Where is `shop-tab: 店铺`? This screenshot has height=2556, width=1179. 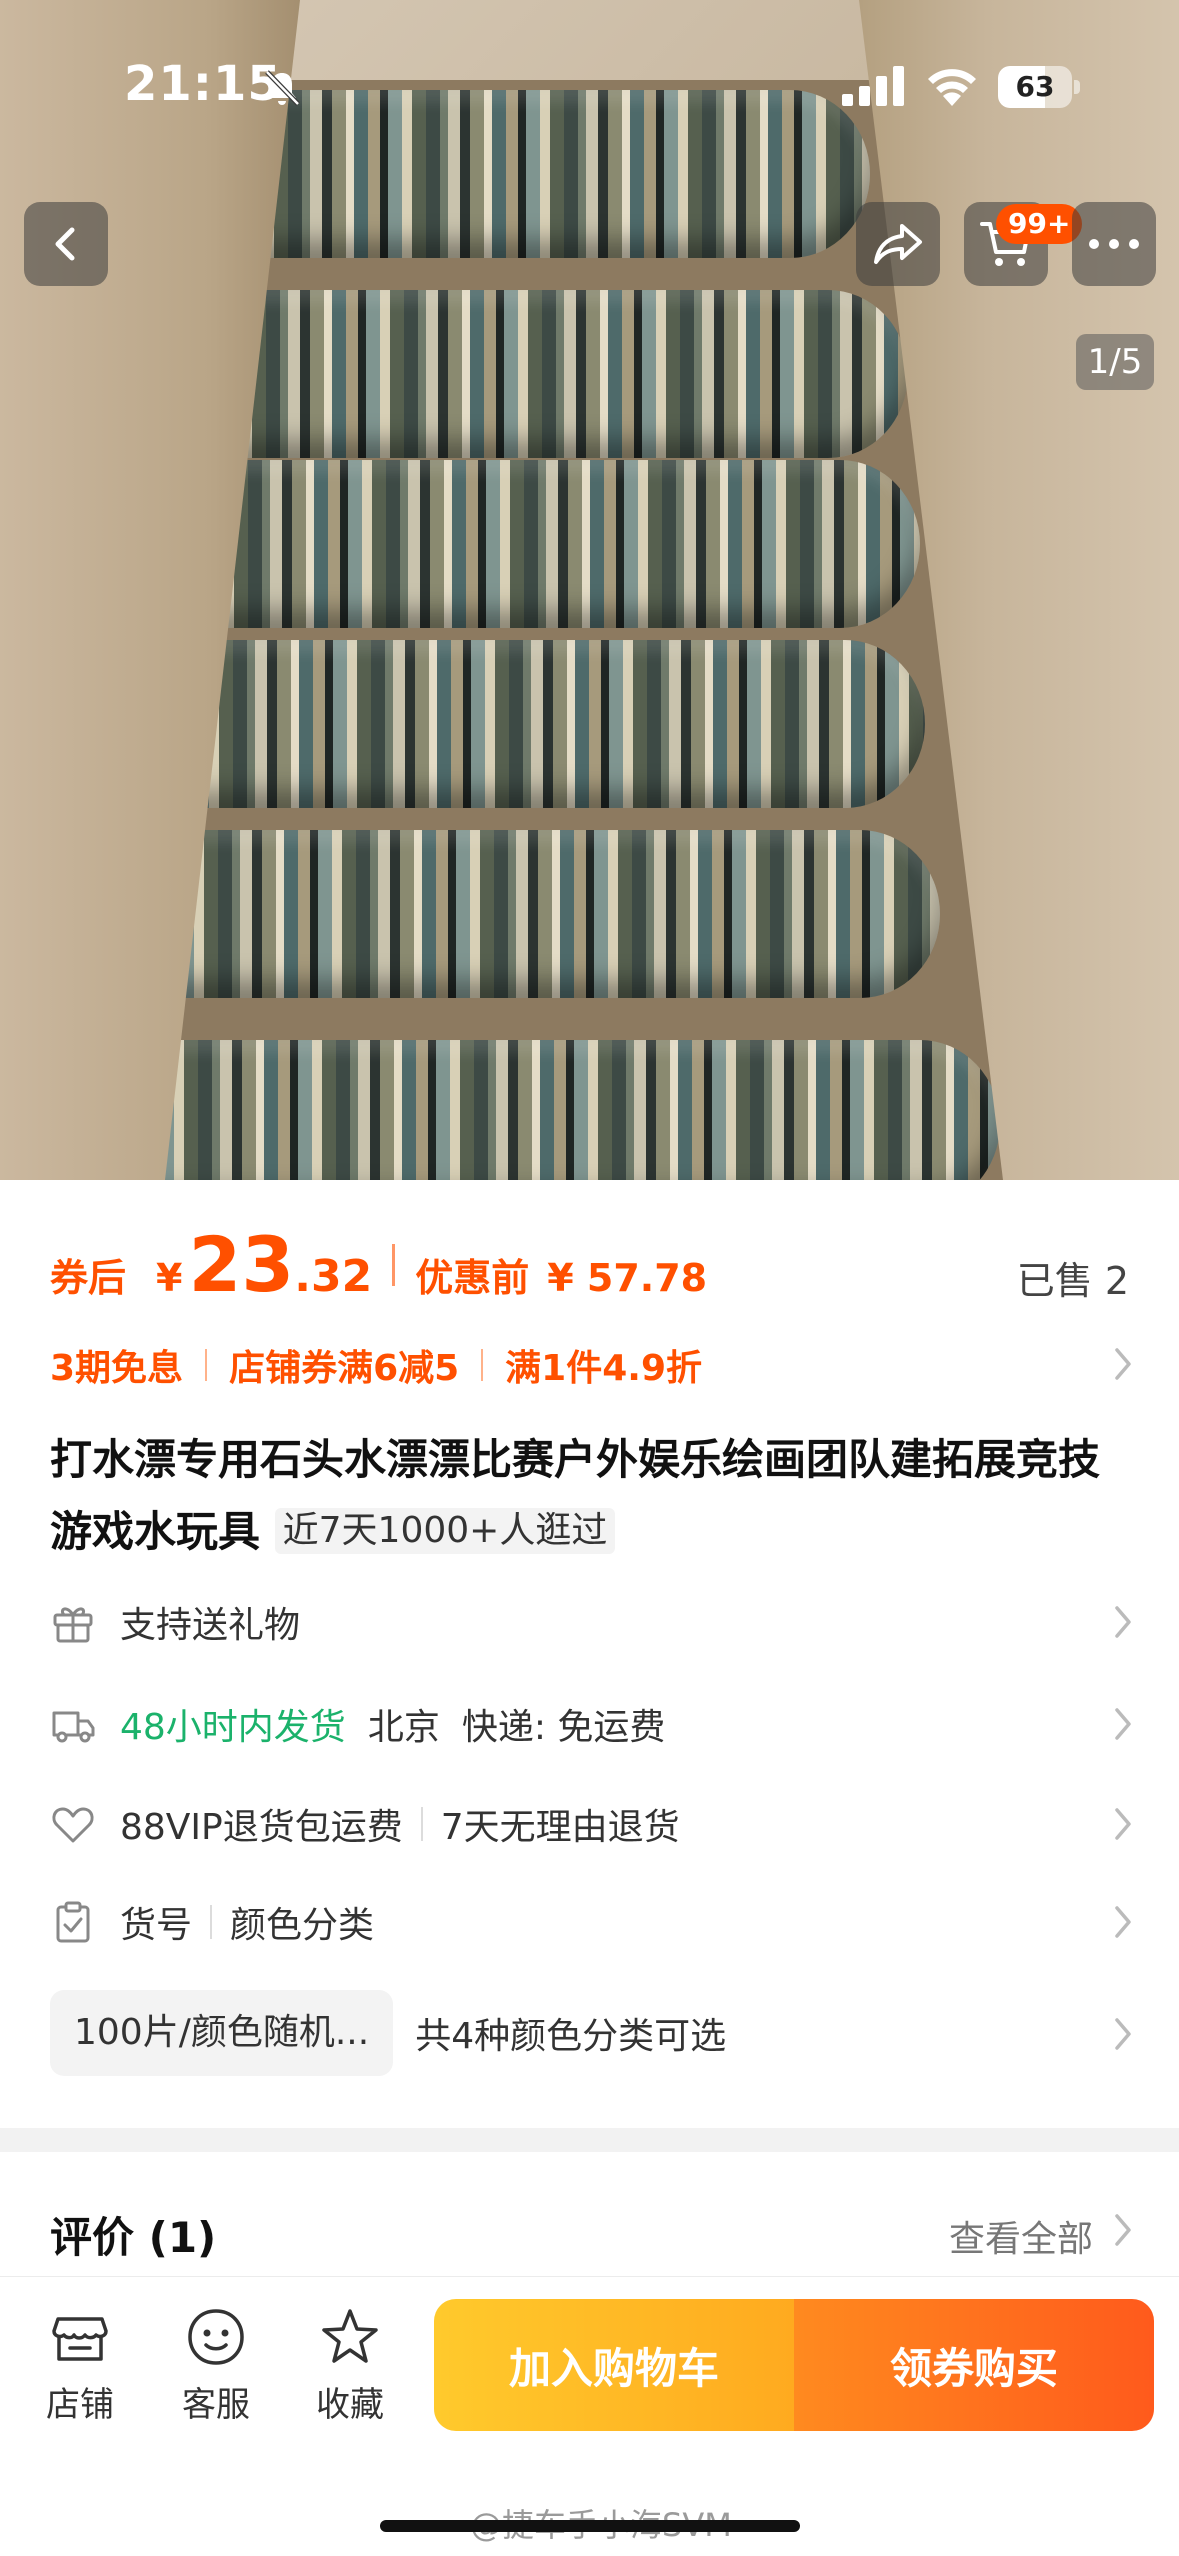 shop-tab: 店铺 is located at coordinates (80, 2365).